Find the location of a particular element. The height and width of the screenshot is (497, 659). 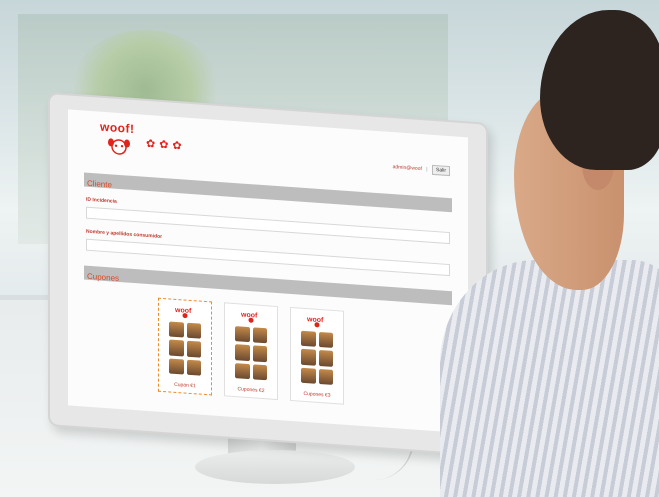

nombre-label: Nombre y apellidos consumidor is located at coordinates (124, 234).